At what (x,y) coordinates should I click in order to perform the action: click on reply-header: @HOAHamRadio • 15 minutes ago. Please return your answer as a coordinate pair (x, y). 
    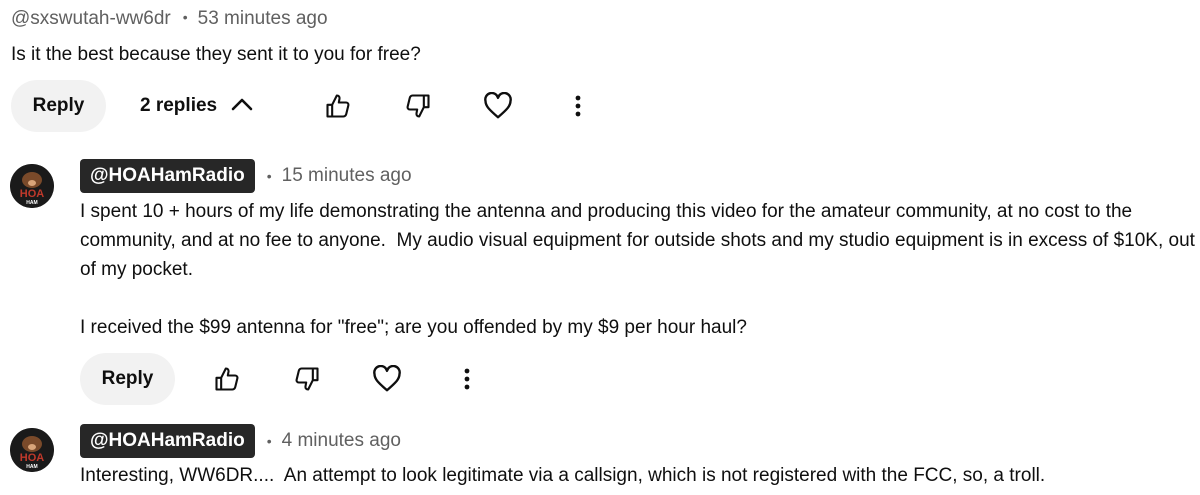
    Looking at the image, I should click on (246, 176).